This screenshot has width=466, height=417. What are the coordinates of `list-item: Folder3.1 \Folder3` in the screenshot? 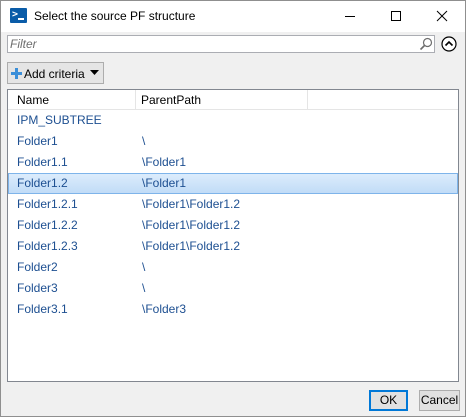 It's located at (233, 309).